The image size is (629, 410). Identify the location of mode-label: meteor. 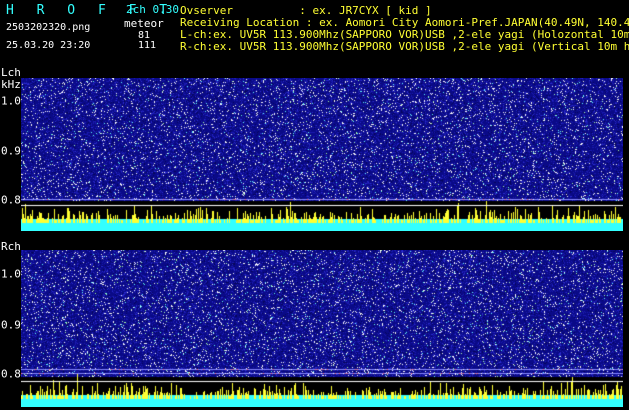
(144, 23).